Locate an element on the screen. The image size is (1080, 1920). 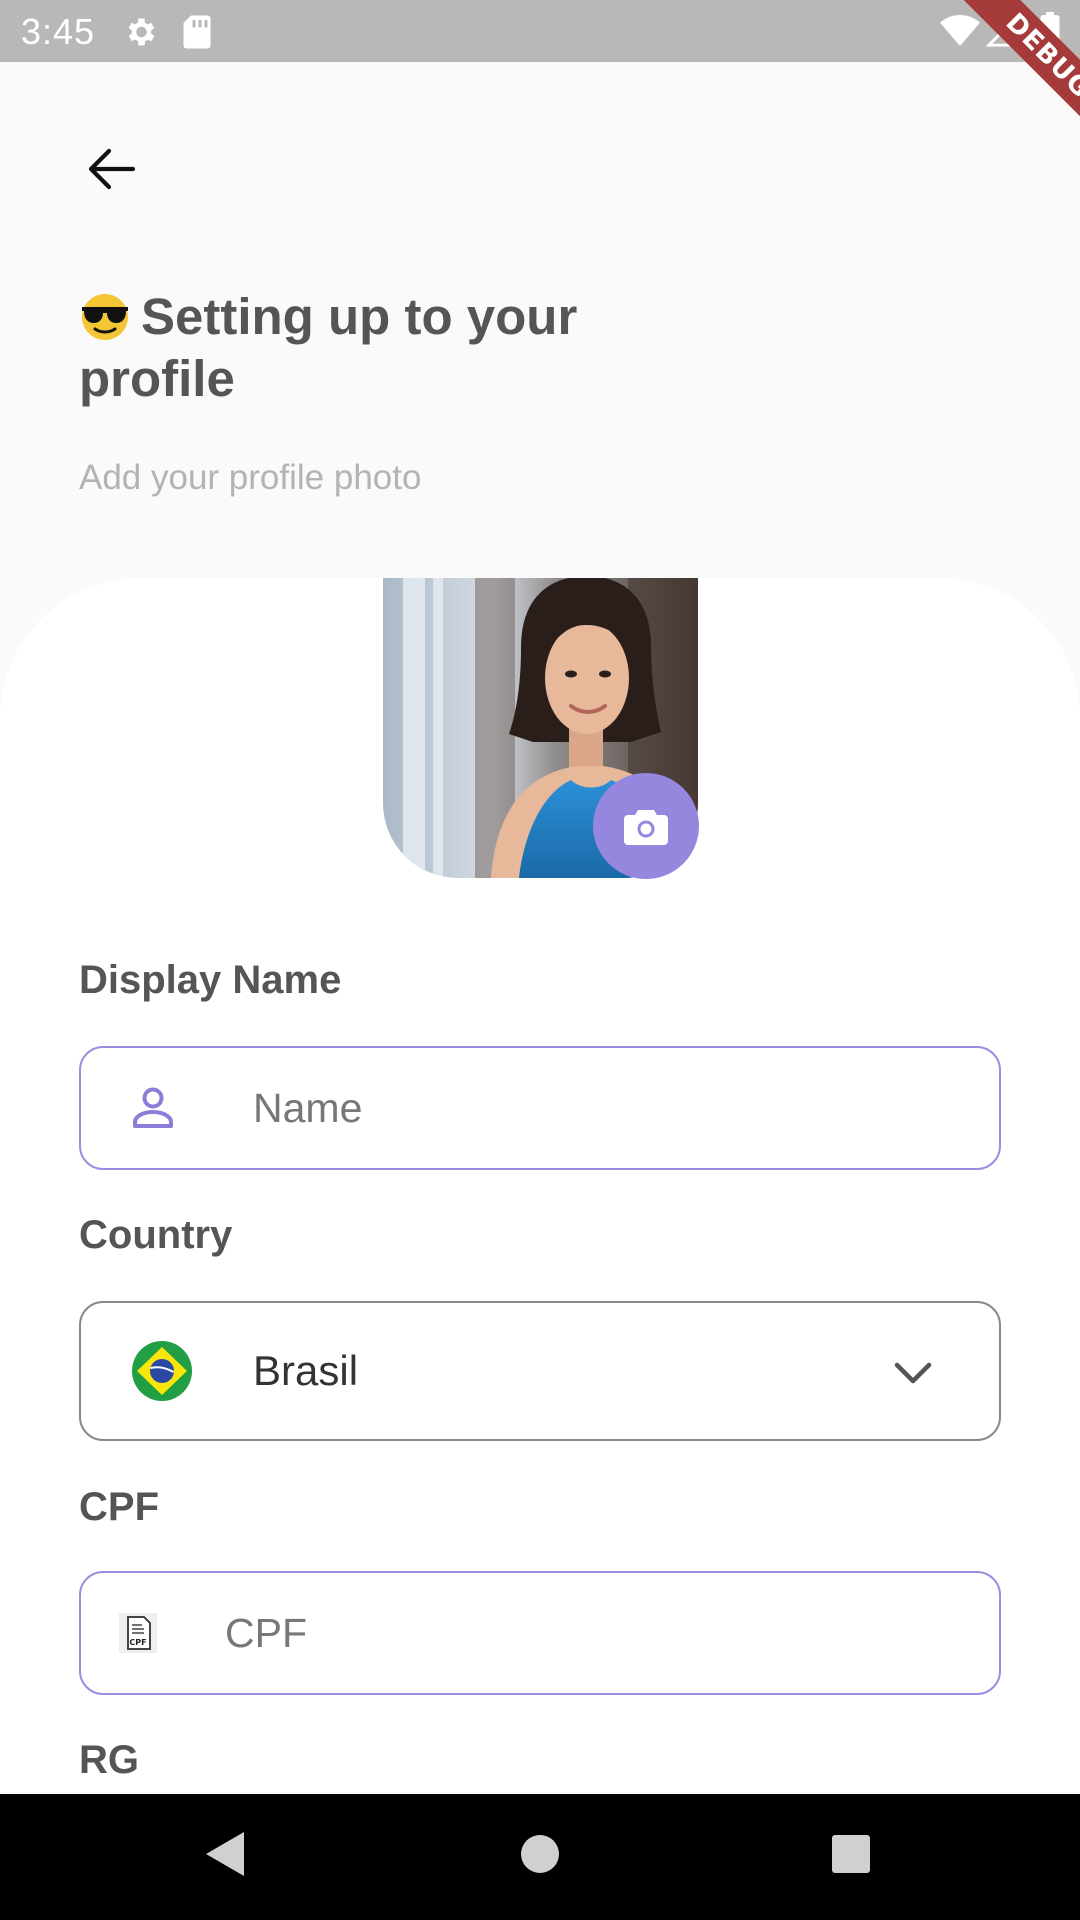
cpf-label: CPF is located at coordinates (119, 1507).